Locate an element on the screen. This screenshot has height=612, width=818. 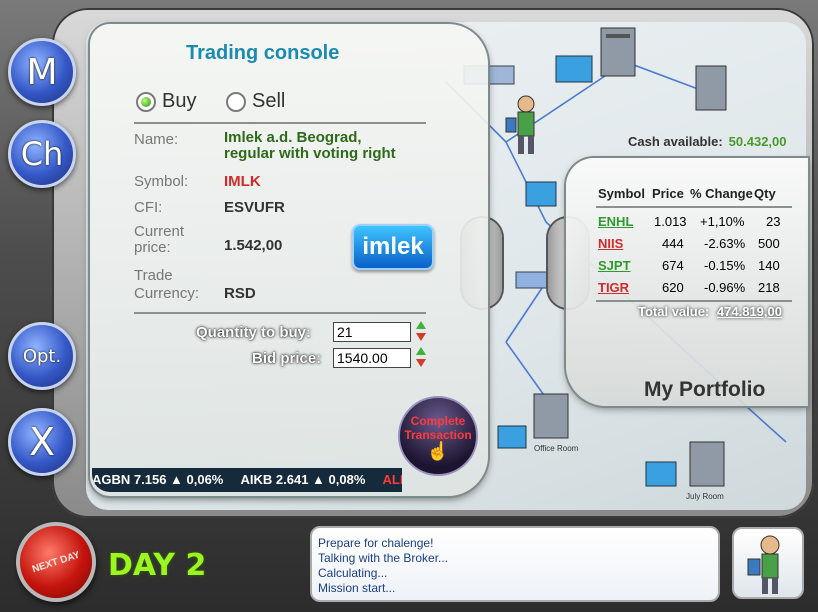
symbol-value: IMLK is located at coordinates (242, 181).